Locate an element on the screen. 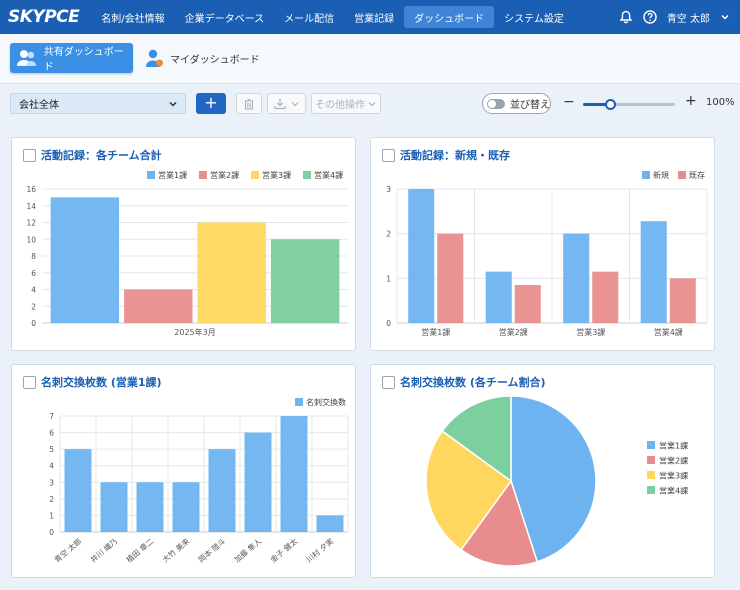 This screenshot has width=740, height=590. sort-toggle: 並び替え is located at coordinates (516, 103).